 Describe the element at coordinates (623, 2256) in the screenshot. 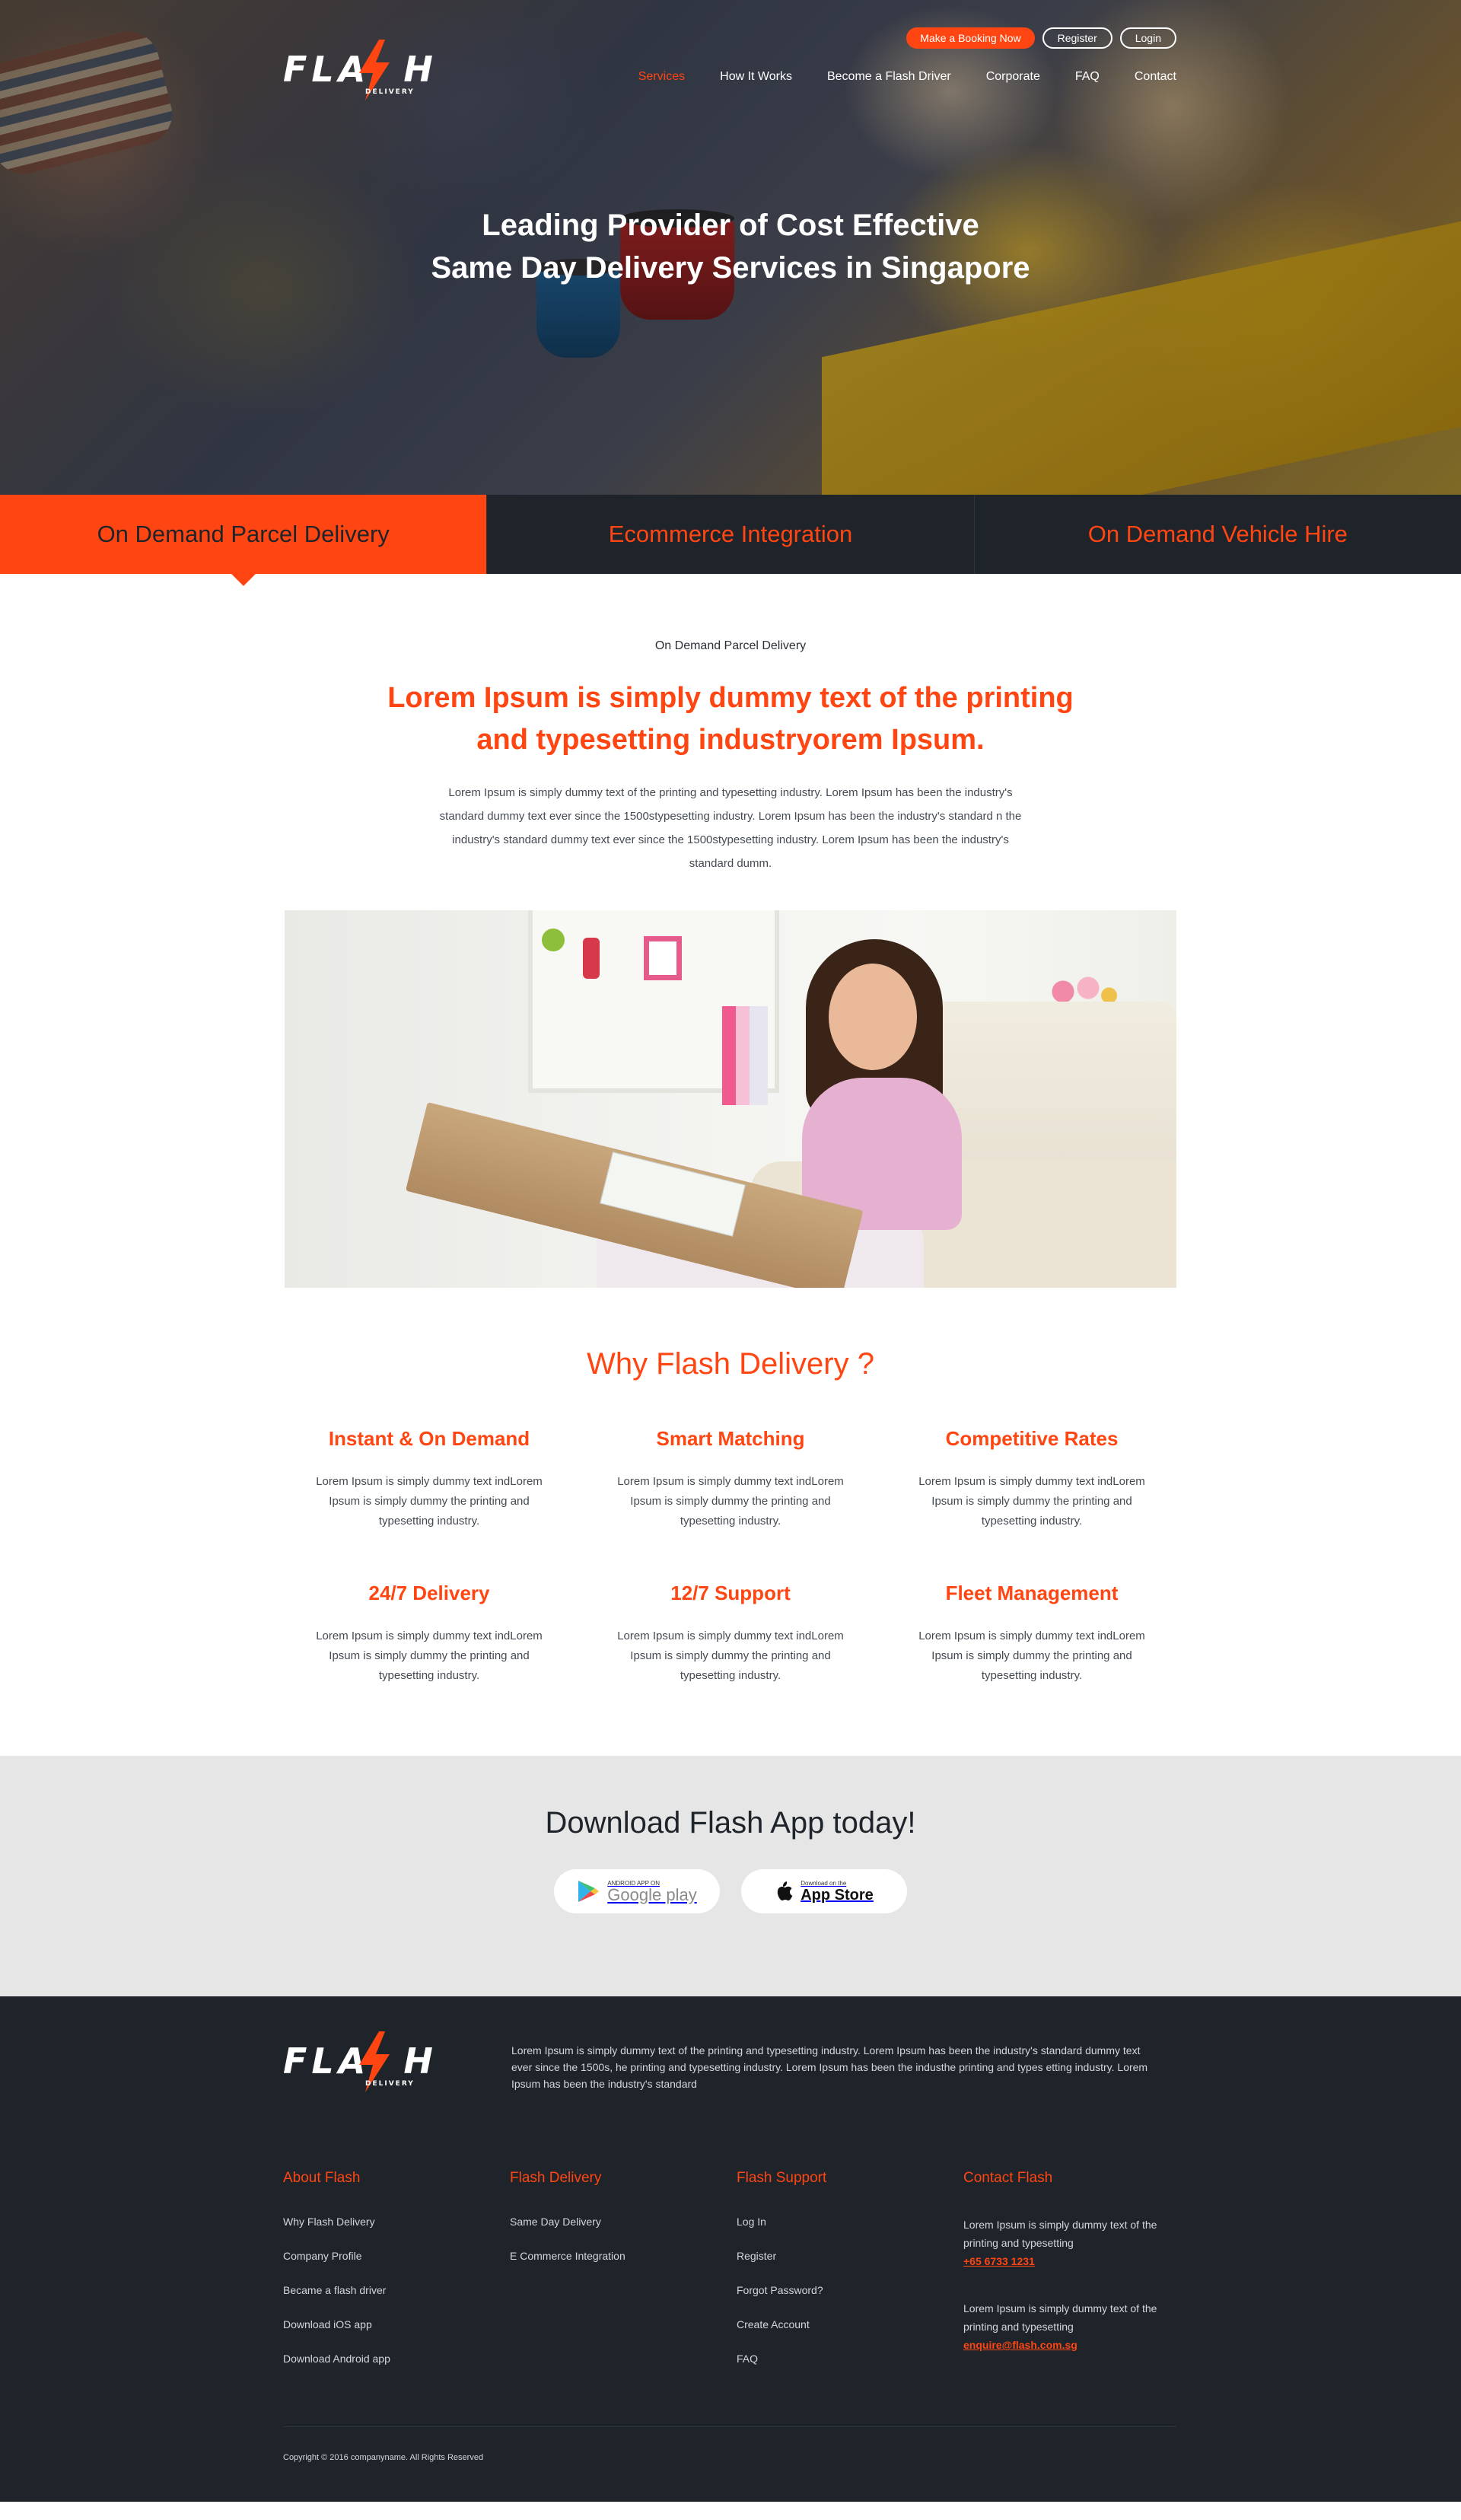

I see `footer-link: E Commerce Integration` at that location.